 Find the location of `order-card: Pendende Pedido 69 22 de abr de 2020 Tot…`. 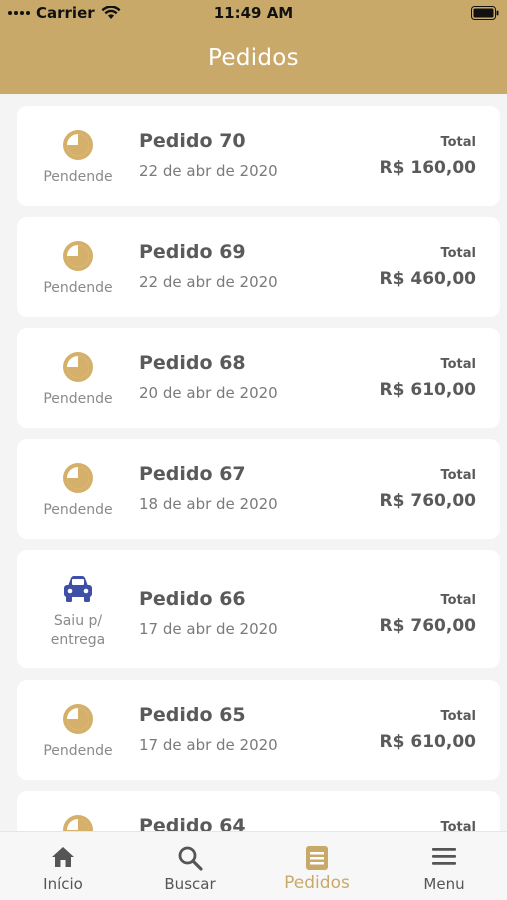

order-card: Pendende Pedido 69 22 de abr de 2020 Tot… is located at coordinates (258, 267).